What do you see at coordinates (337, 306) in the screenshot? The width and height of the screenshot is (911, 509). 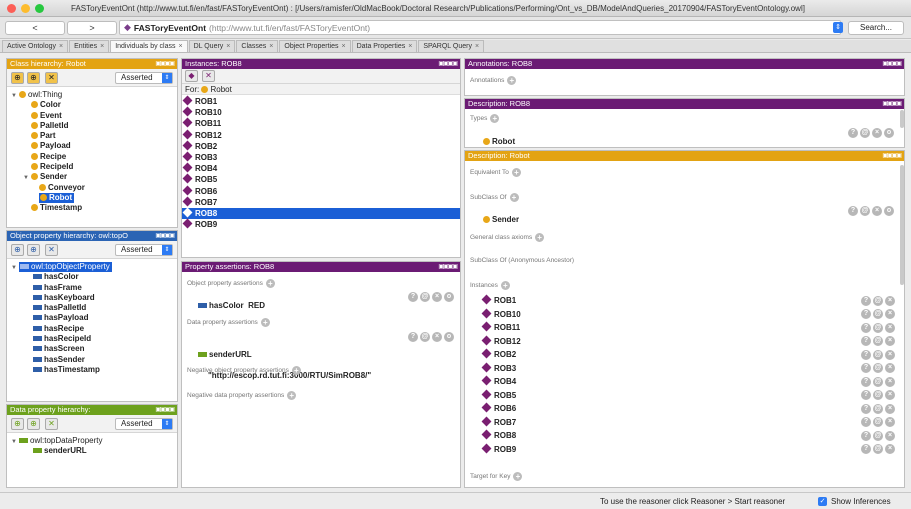 I see `object-assertion-row: hasColor RED` at bounding box center [337, 306].